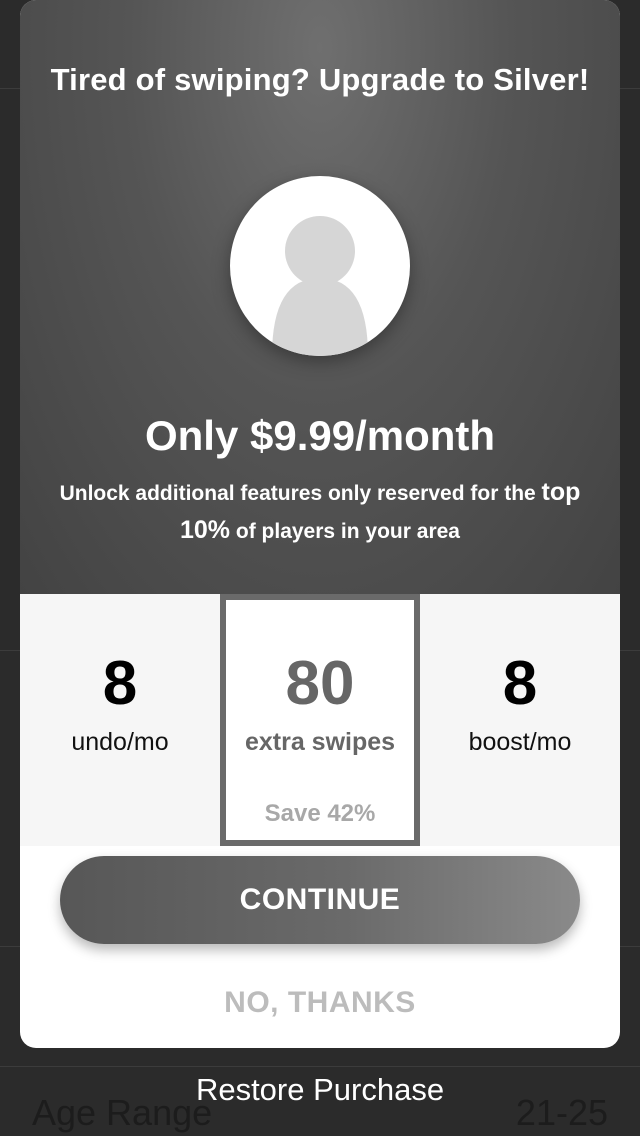  Describe the element at coordinates (345, 531) in the screenshot. I see `subtitle-text: of players in your area` at that location.